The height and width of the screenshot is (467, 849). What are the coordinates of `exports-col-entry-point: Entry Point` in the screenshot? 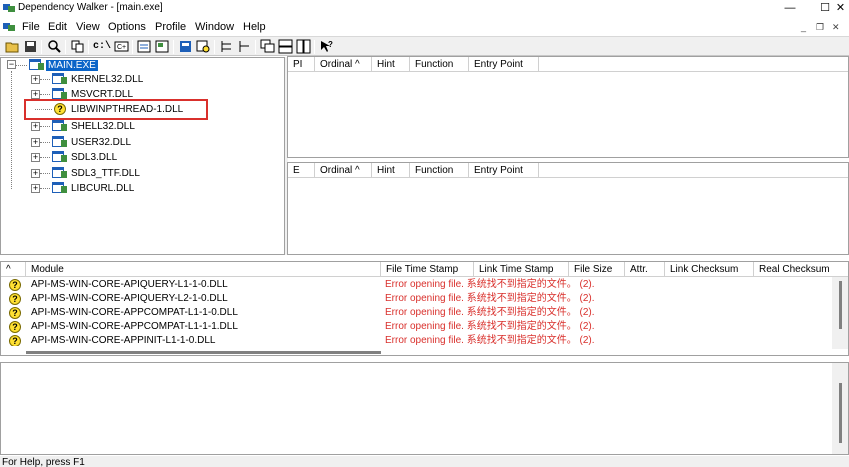 It's located at (504, 170).